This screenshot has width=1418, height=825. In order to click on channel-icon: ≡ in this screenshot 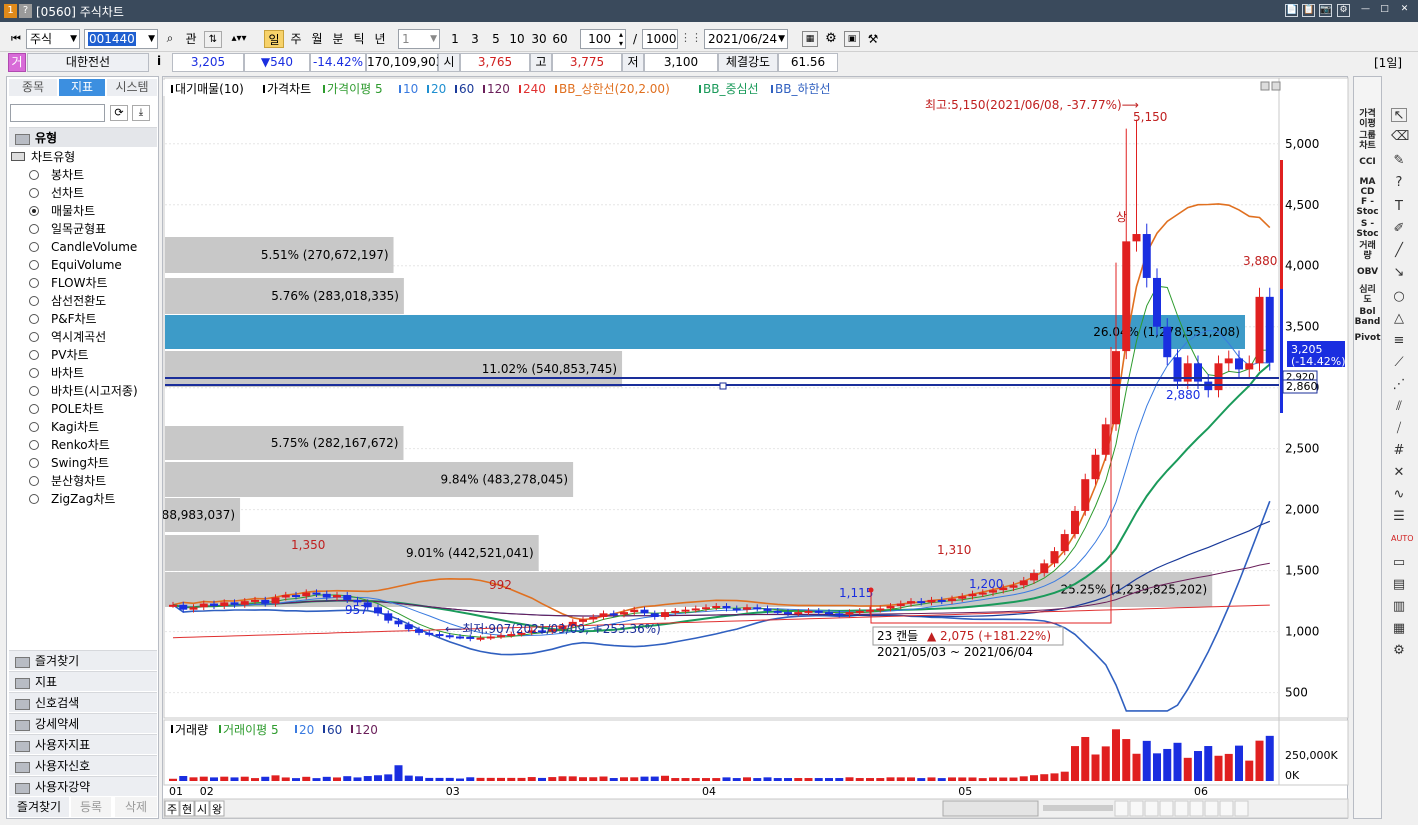, I will do `click(1399, 341)`.